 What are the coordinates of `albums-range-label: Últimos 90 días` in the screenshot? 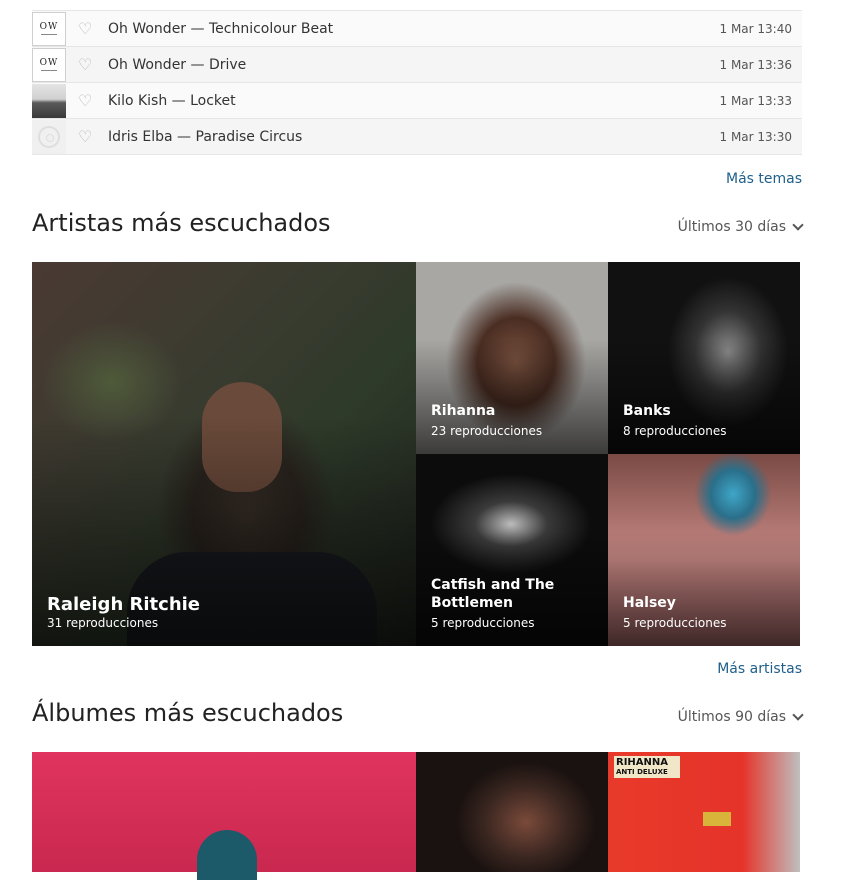 It's located at (732, 717).